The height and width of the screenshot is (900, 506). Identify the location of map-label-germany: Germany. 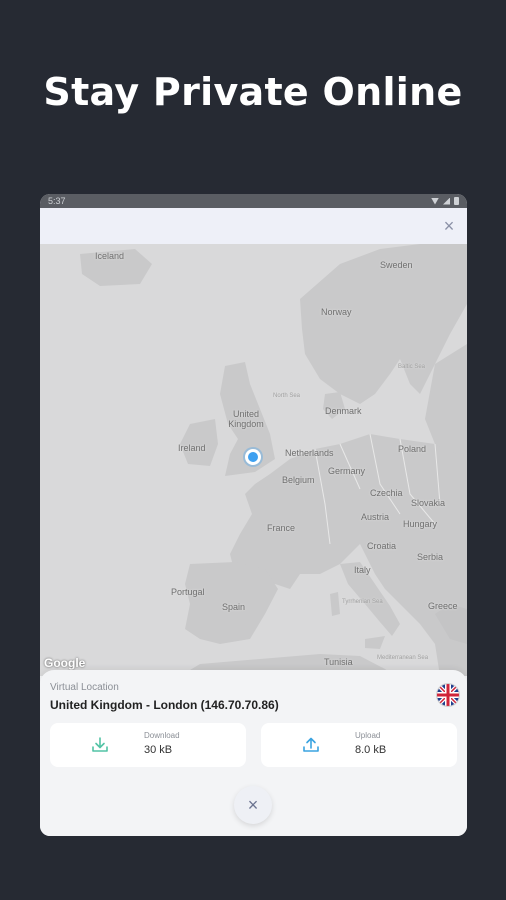
(347, 471).